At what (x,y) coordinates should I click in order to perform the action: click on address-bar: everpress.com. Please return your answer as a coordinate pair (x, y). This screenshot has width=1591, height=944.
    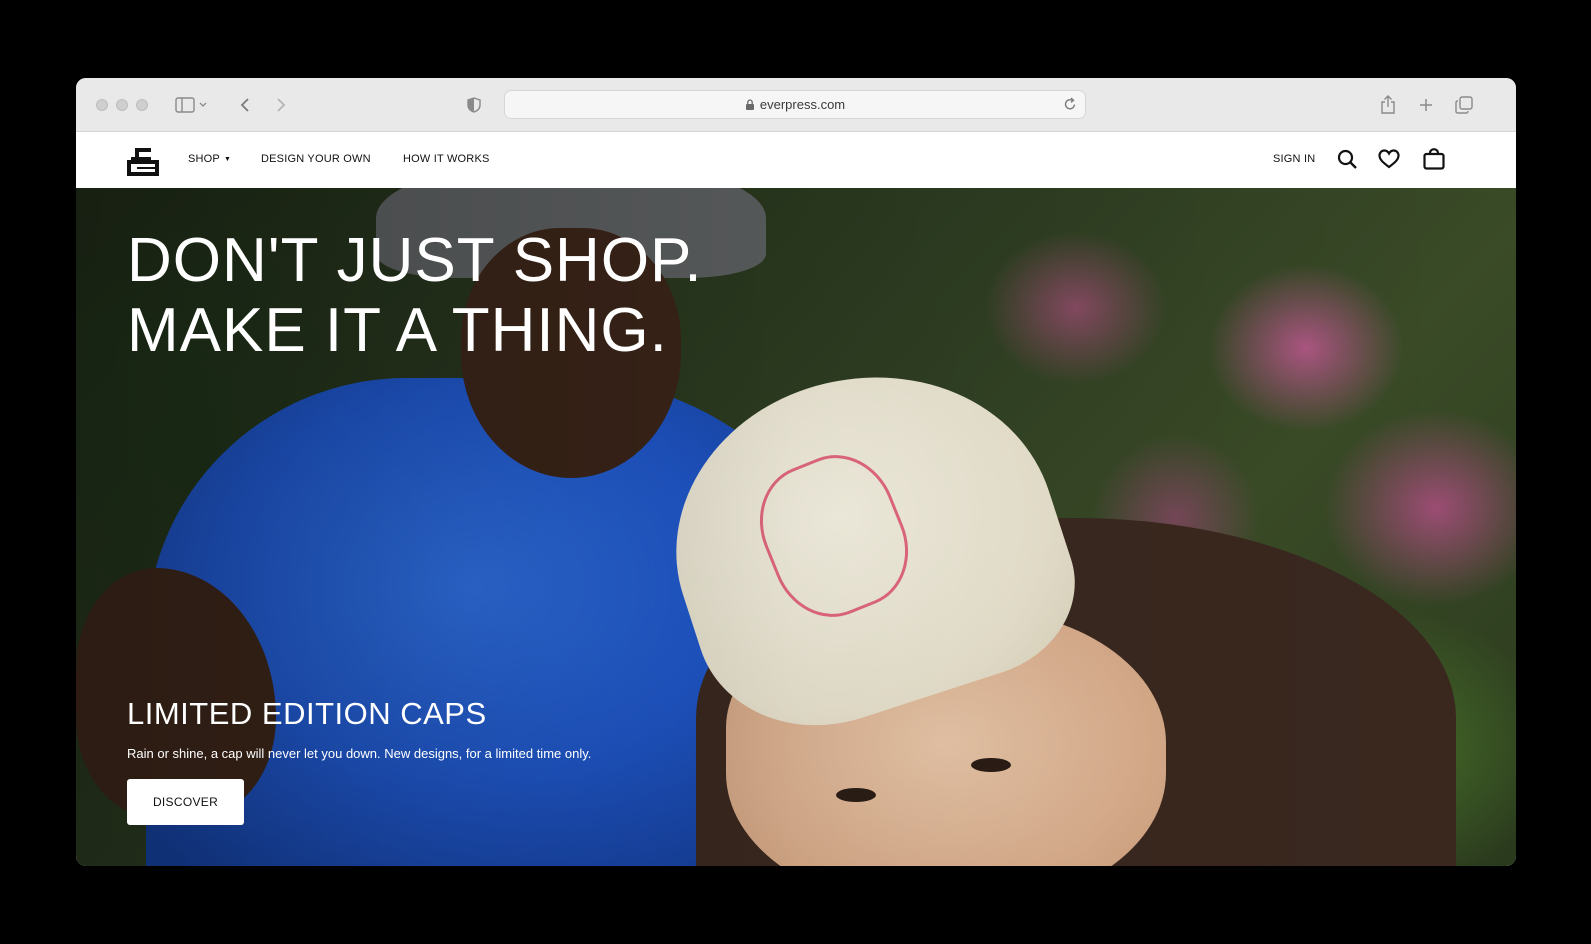
    Looking at the image, I should click on (795, 104).